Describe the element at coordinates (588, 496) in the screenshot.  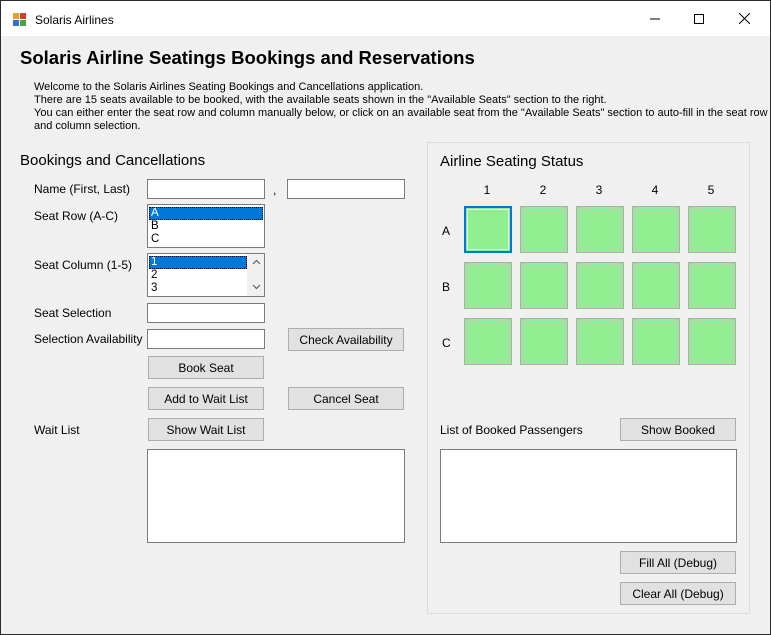
I see `booked-passengers-list` at that location.